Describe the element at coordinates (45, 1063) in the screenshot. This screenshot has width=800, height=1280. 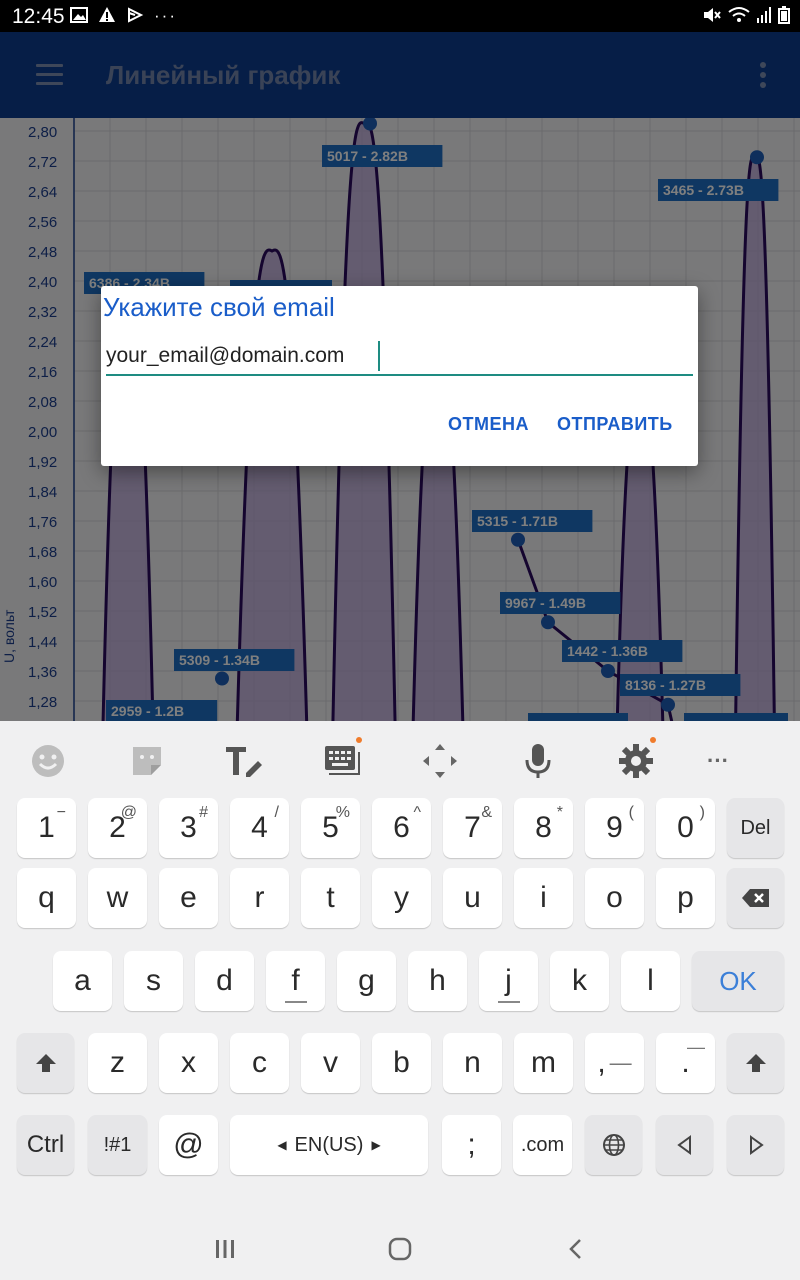
I see `shift-key-left` at that location.